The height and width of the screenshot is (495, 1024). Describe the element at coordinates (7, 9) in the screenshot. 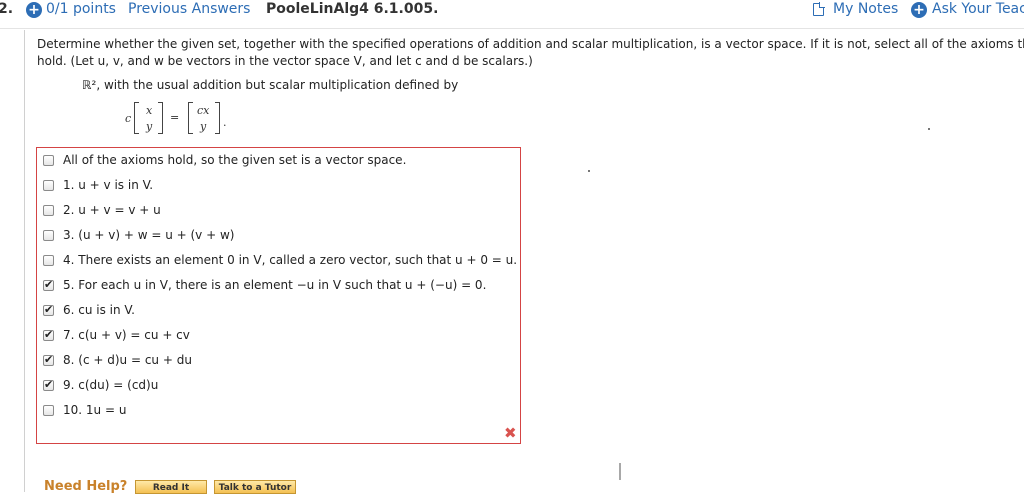

I see `question-number: 2.` at that location.